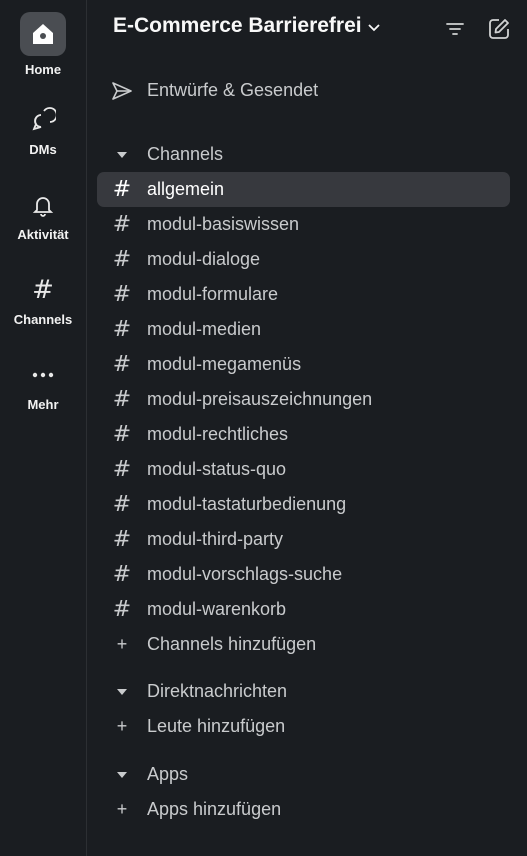 The height and width of the screenshot is (856, 527). Describe the element at coordinates (224, 364) in the screenshot. I see `channel-label: modul-megamenüs` at that location.